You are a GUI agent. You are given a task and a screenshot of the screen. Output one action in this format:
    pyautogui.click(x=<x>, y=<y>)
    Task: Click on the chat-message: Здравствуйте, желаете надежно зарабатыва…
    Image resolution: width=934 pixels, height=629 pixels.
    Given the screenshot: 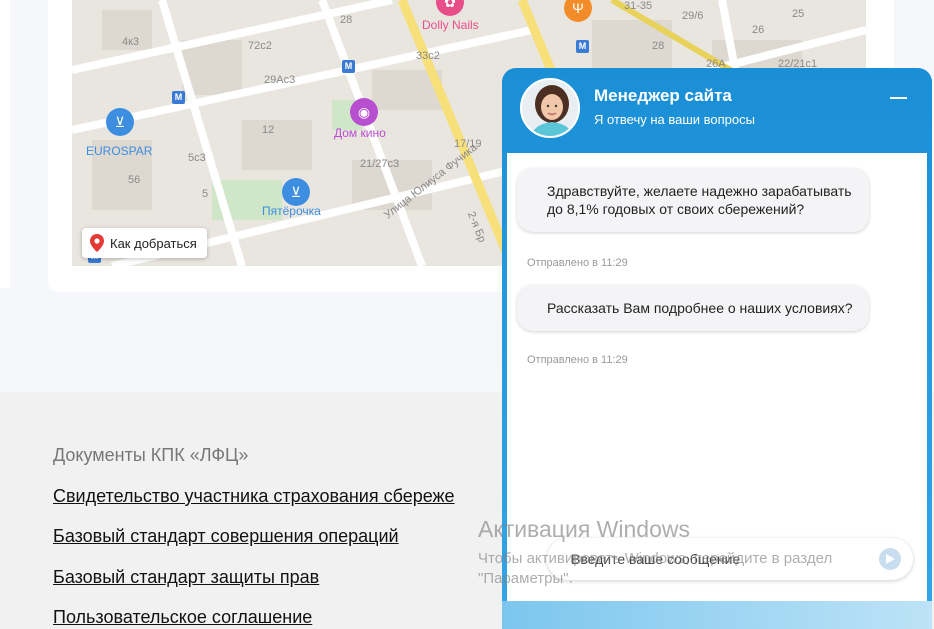 What is the action you would take?
    pyautogui.click(x=693, y=200)
    